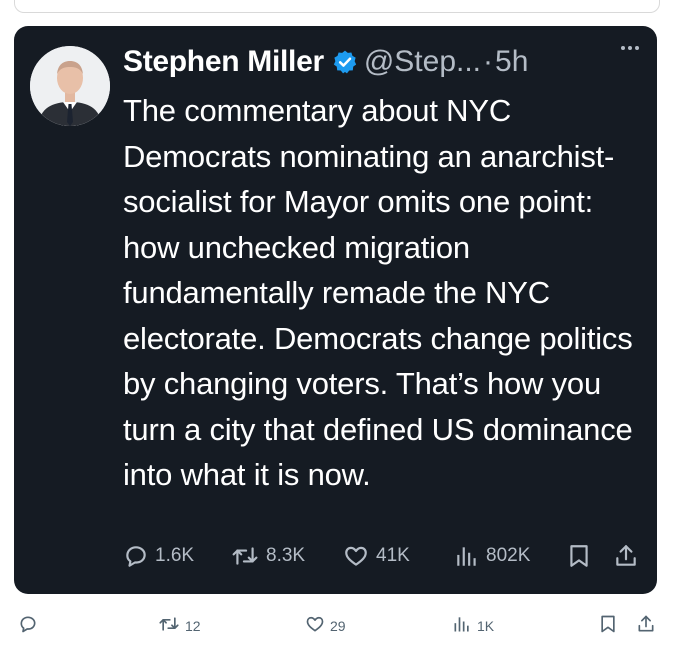  What do you see at coordinates (70, 86) in the screenshot?
I see `avatar` at bounding box center [70, 86].